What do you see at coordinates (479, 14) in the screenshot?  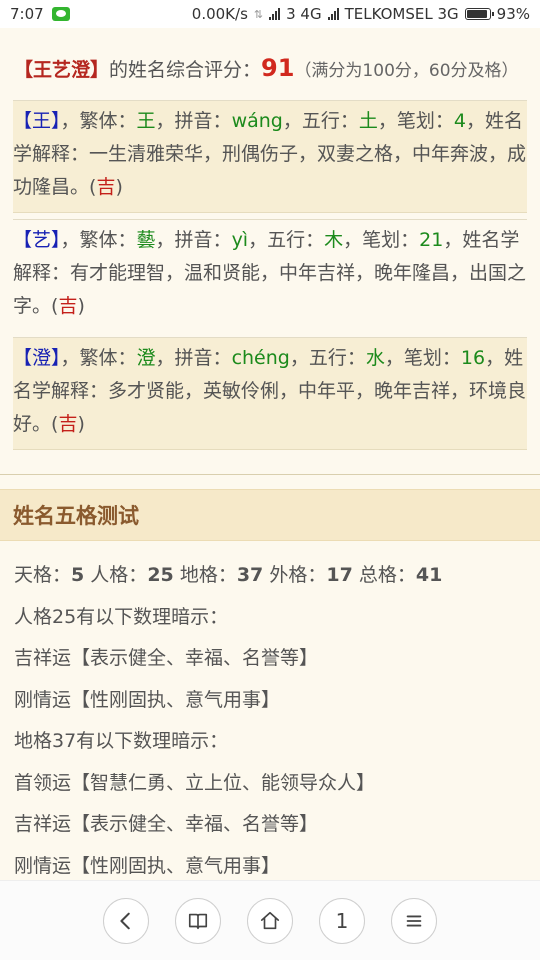 I see `battery-icon` at bounding box center [479, 14].